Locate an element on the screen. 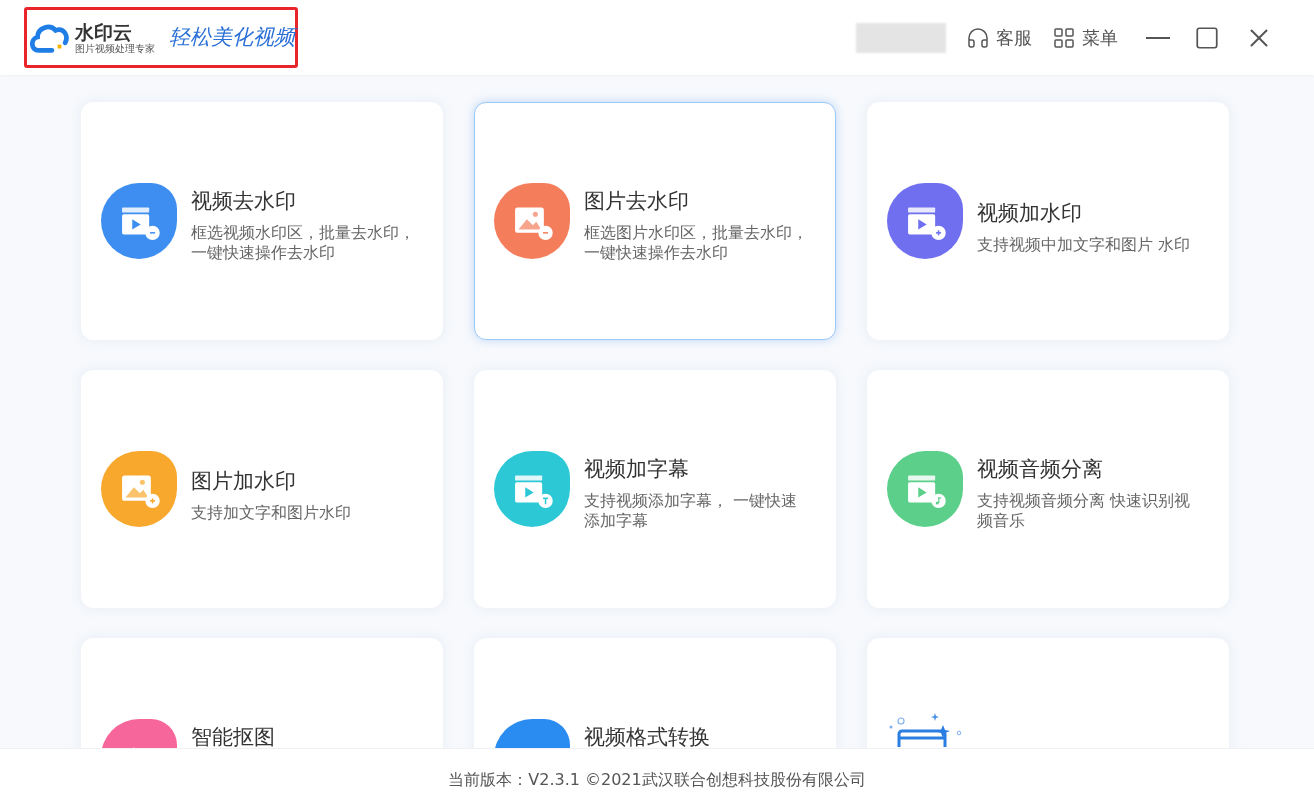 The image size is (1314, 810). card-title: 视频格式转换 is located at coordinates (647, 736).